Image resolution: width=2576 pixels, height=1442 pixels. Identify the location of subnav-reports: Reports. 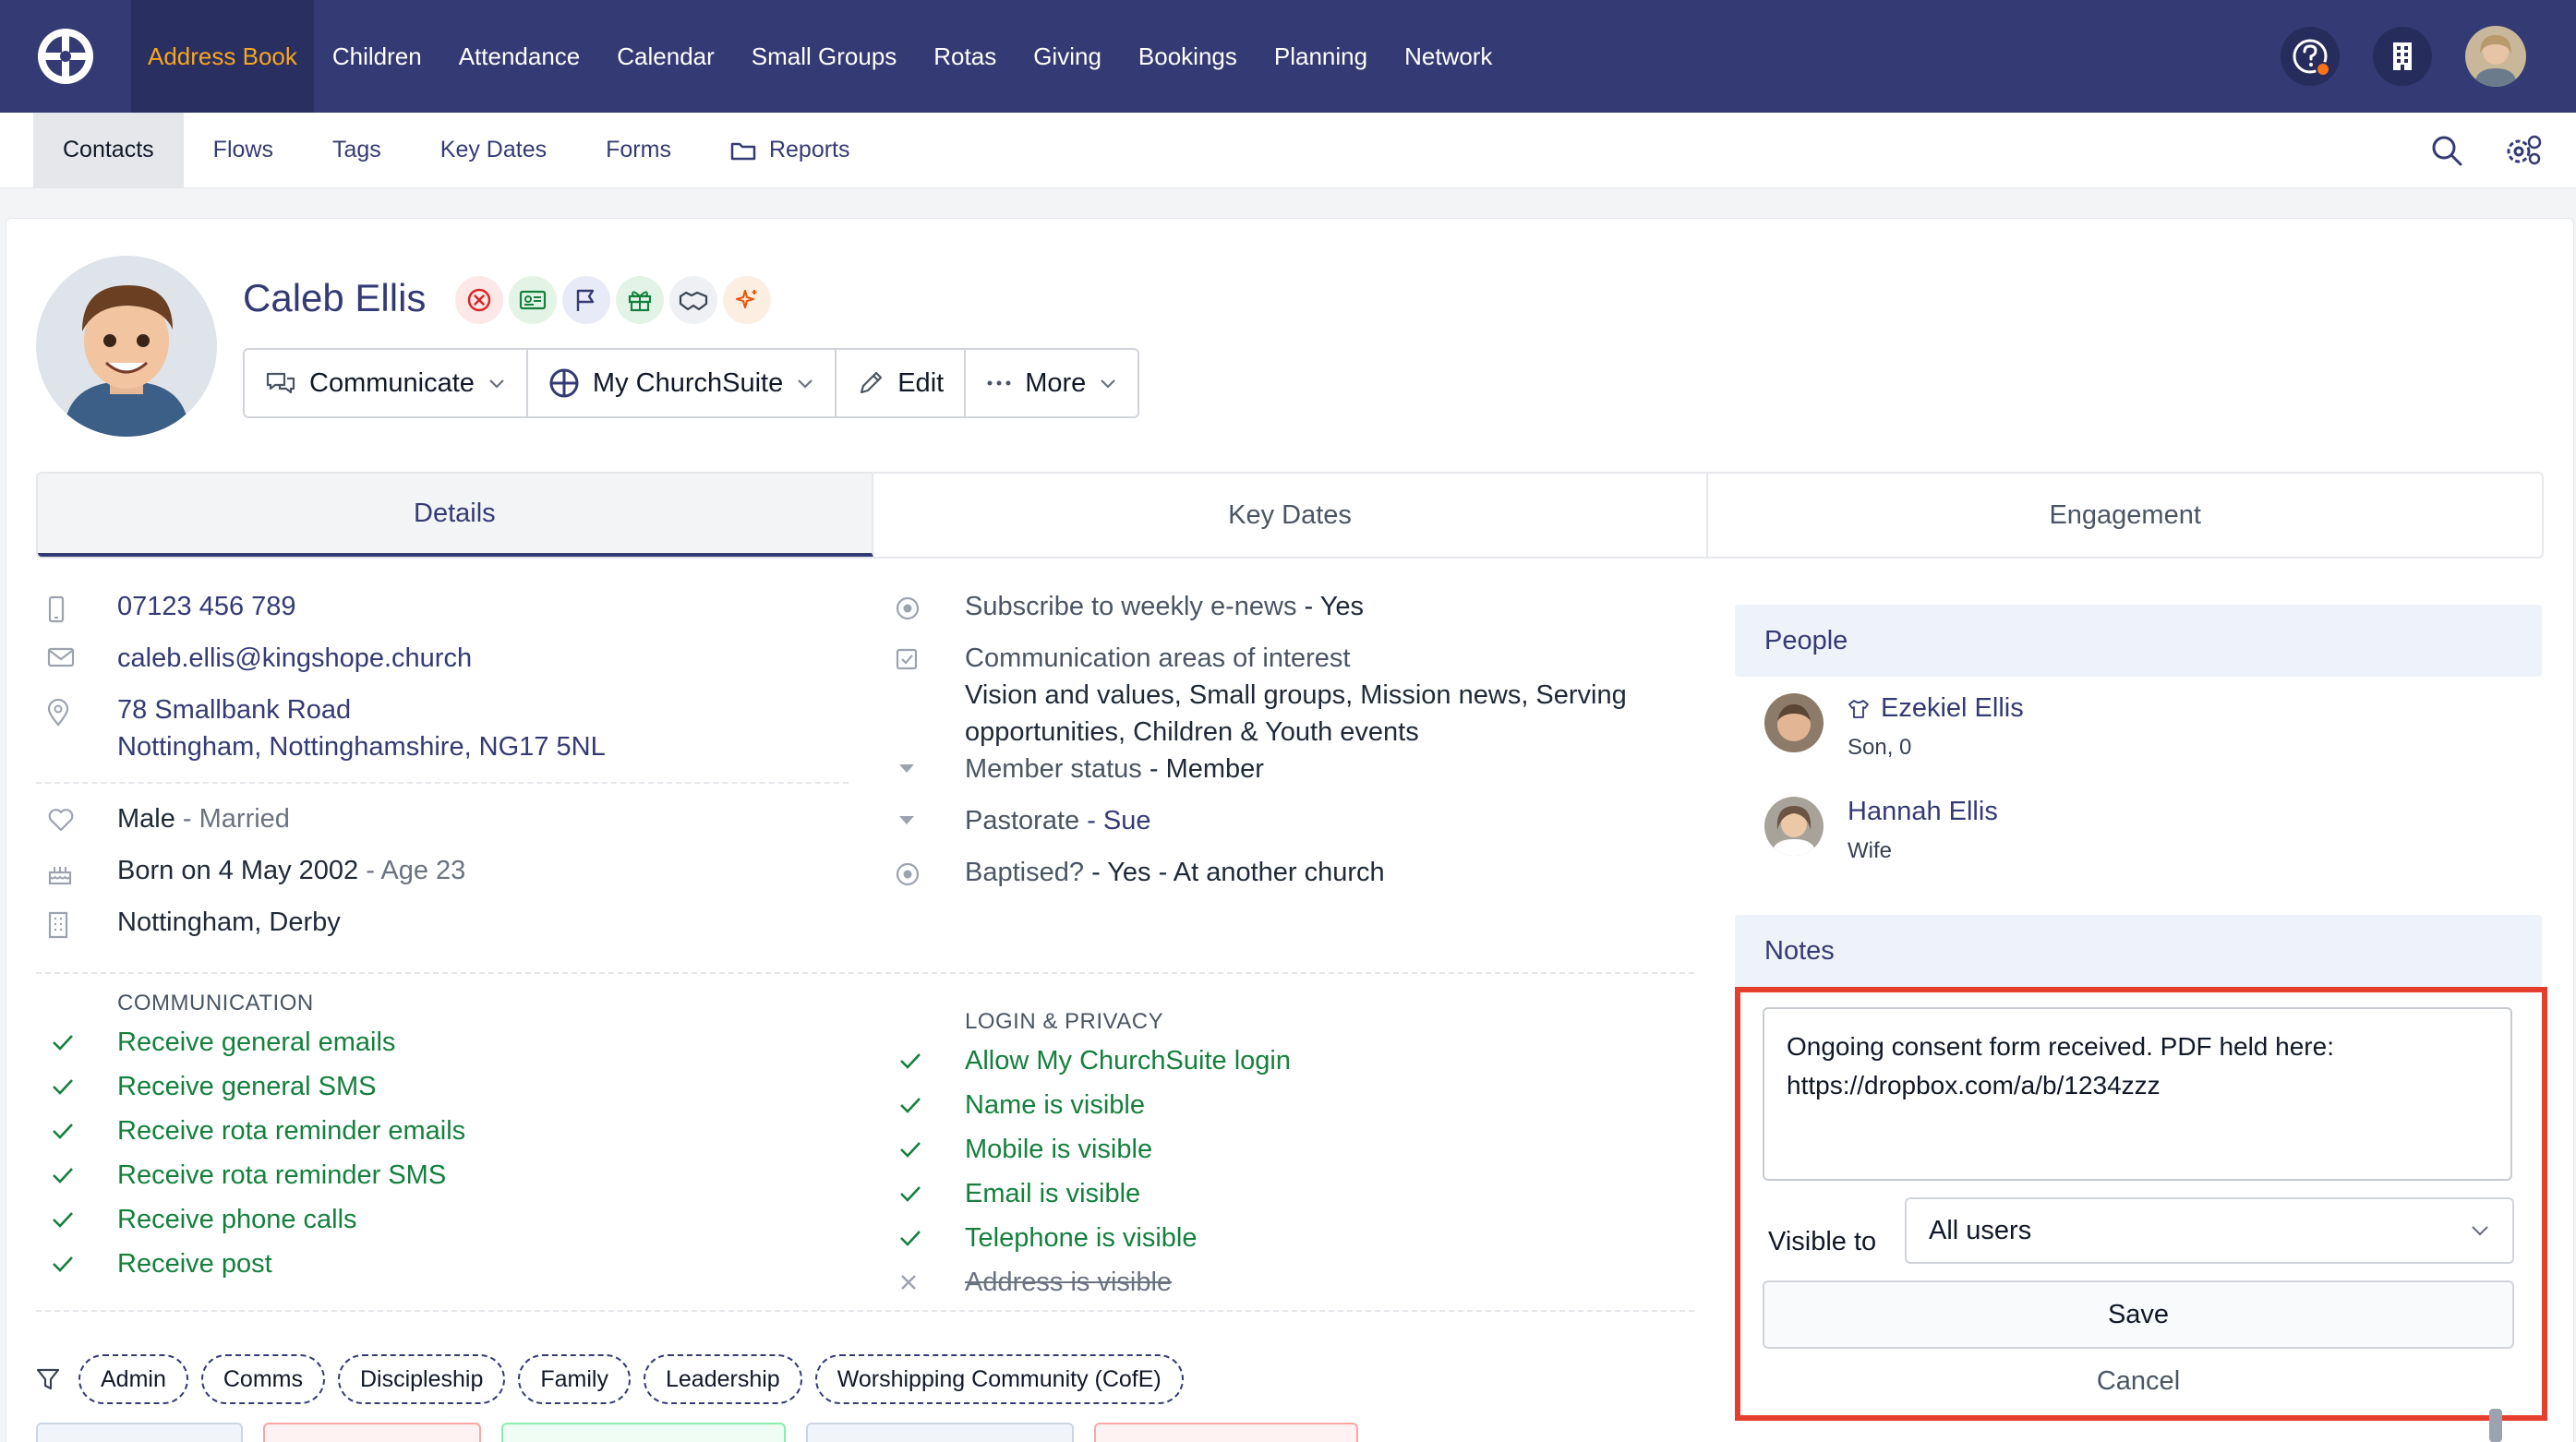
(790, 150).